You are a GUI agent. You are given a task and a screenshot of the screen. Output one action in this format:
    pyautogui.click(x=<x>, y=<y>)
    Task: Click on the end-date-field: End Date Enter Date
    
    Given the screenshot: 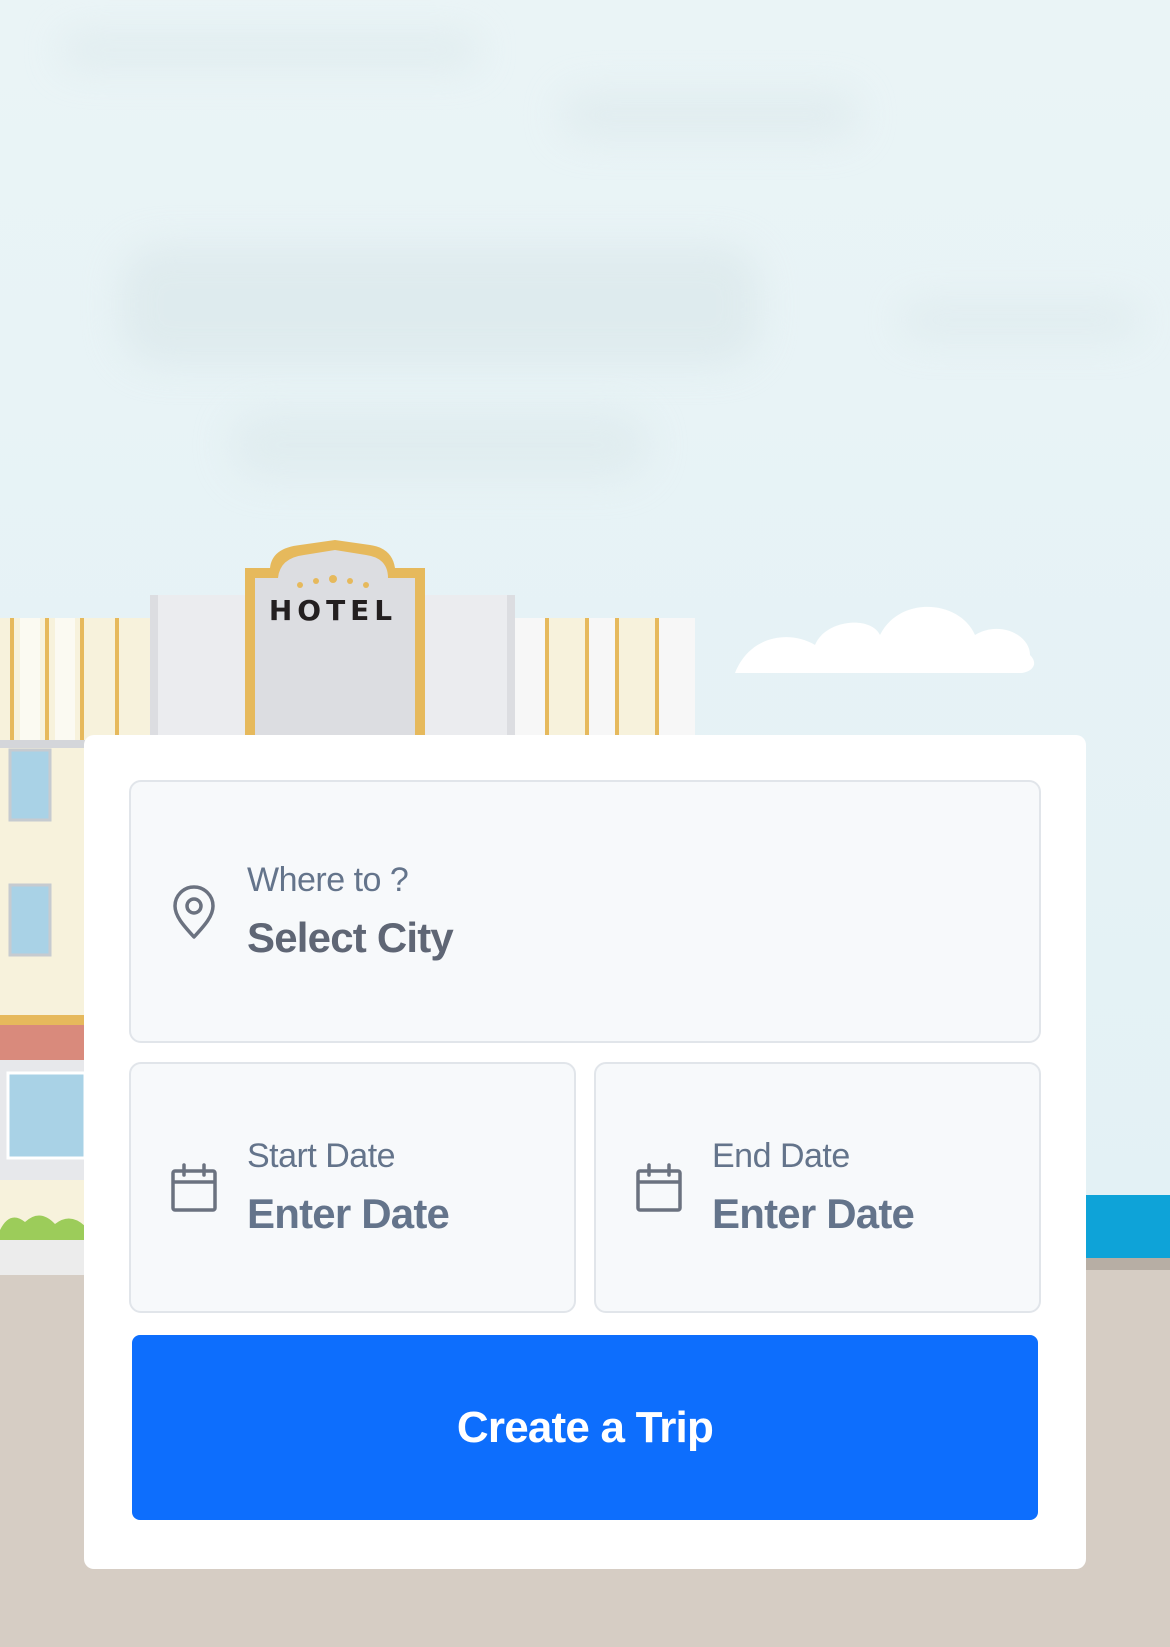 What is the action you would take?
    pyautogui.click(x=817, y=1187)
    